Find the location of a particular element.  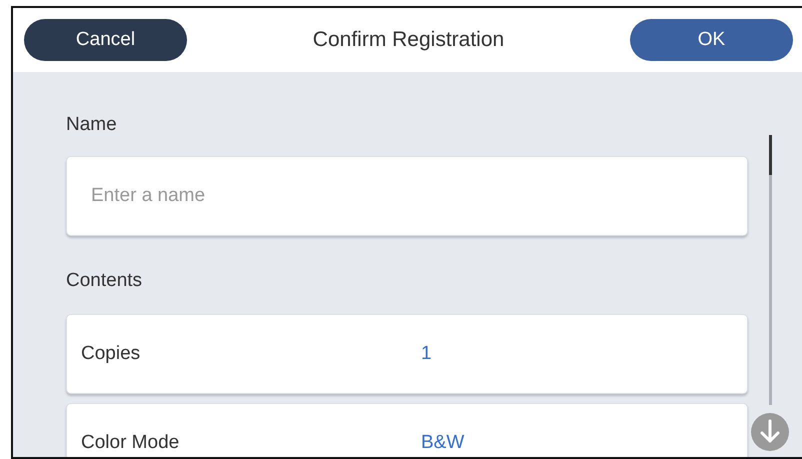

setting-label: Copies is located at coordinates (111, 354).